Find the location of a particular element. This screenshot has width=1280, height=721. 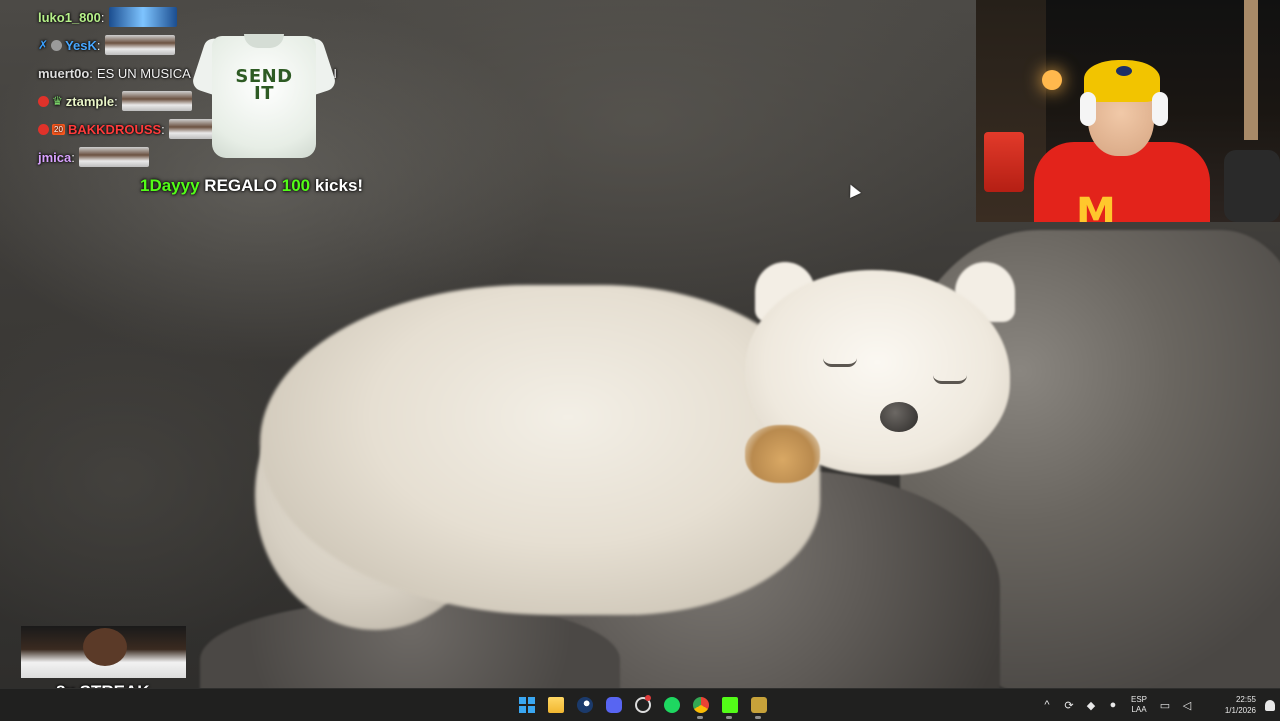

chat-username: YesK is located at coordinates (81, 45).